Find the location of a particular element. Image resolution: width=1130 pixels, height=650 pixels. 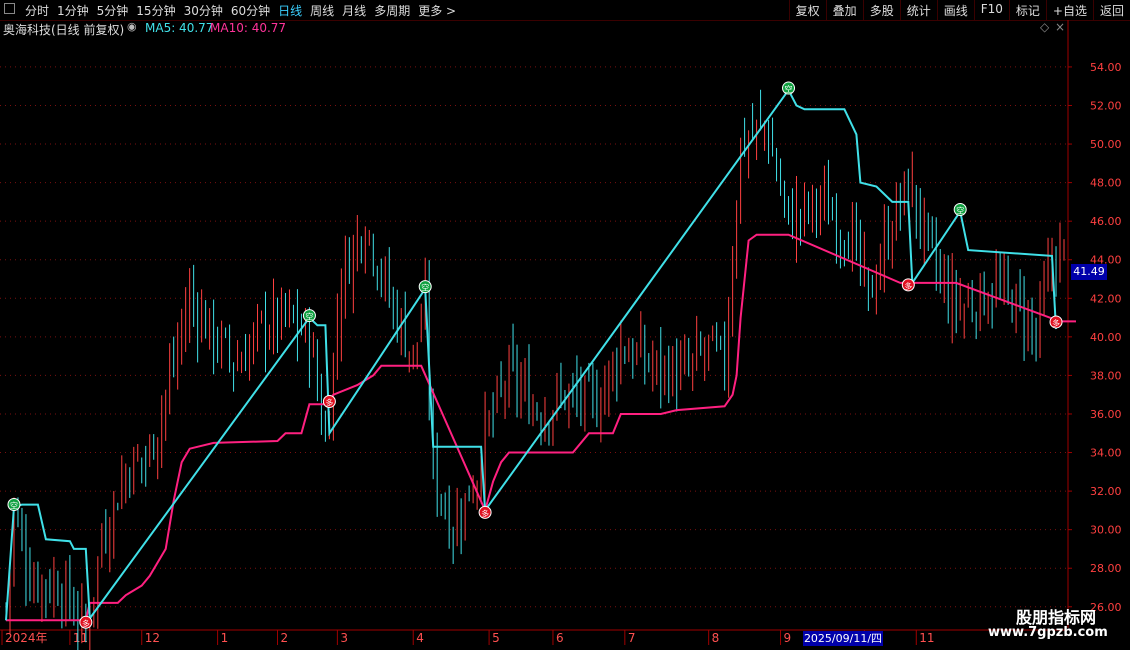

x-tick-label-10: 8 is located at coordinates (716, 638).